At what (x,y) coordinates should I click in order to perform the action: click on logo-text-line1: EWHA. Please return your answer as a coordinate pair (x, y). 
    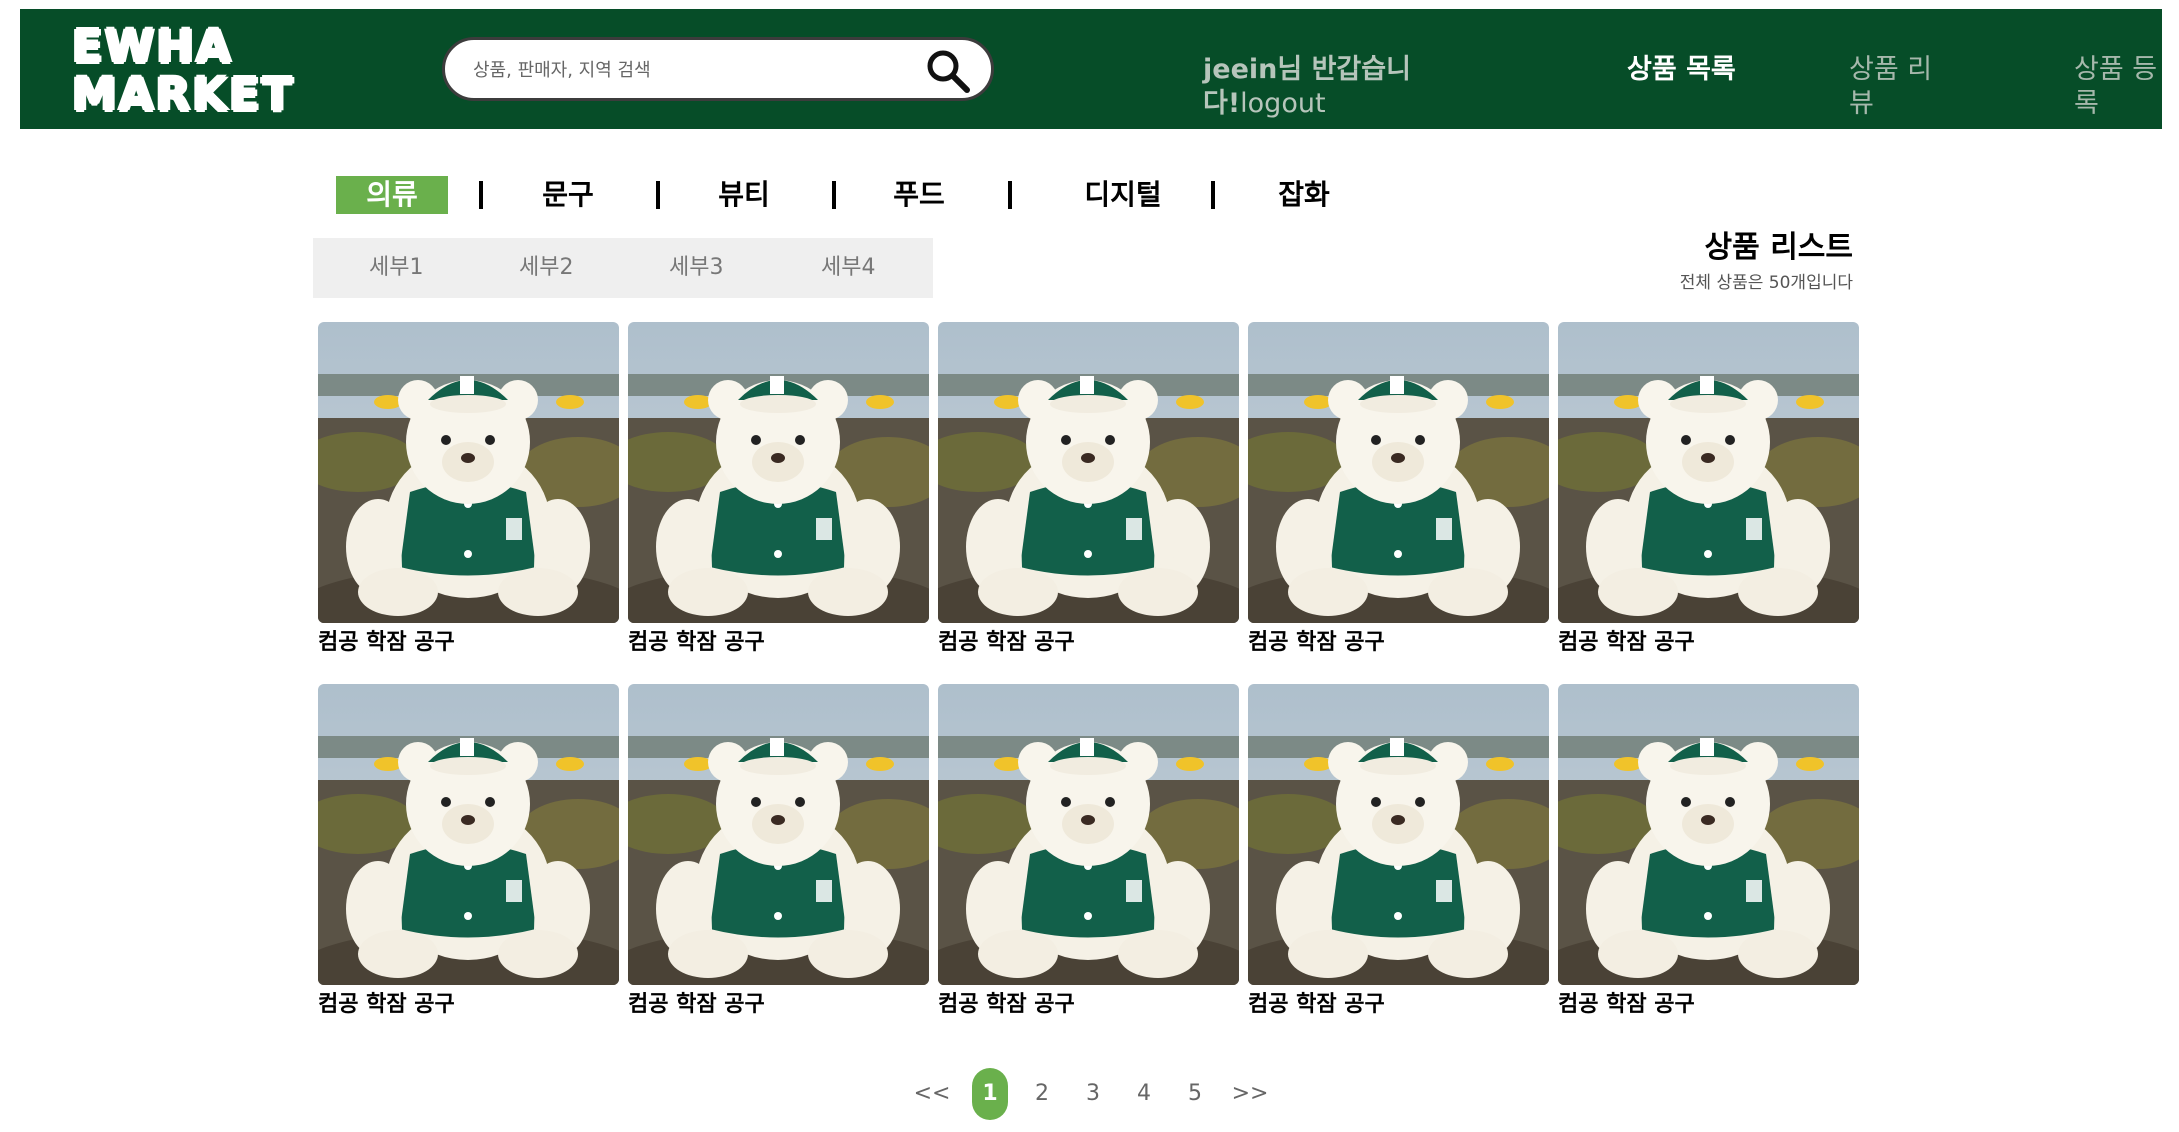
    Looking at the image, I should click on (152, 46).